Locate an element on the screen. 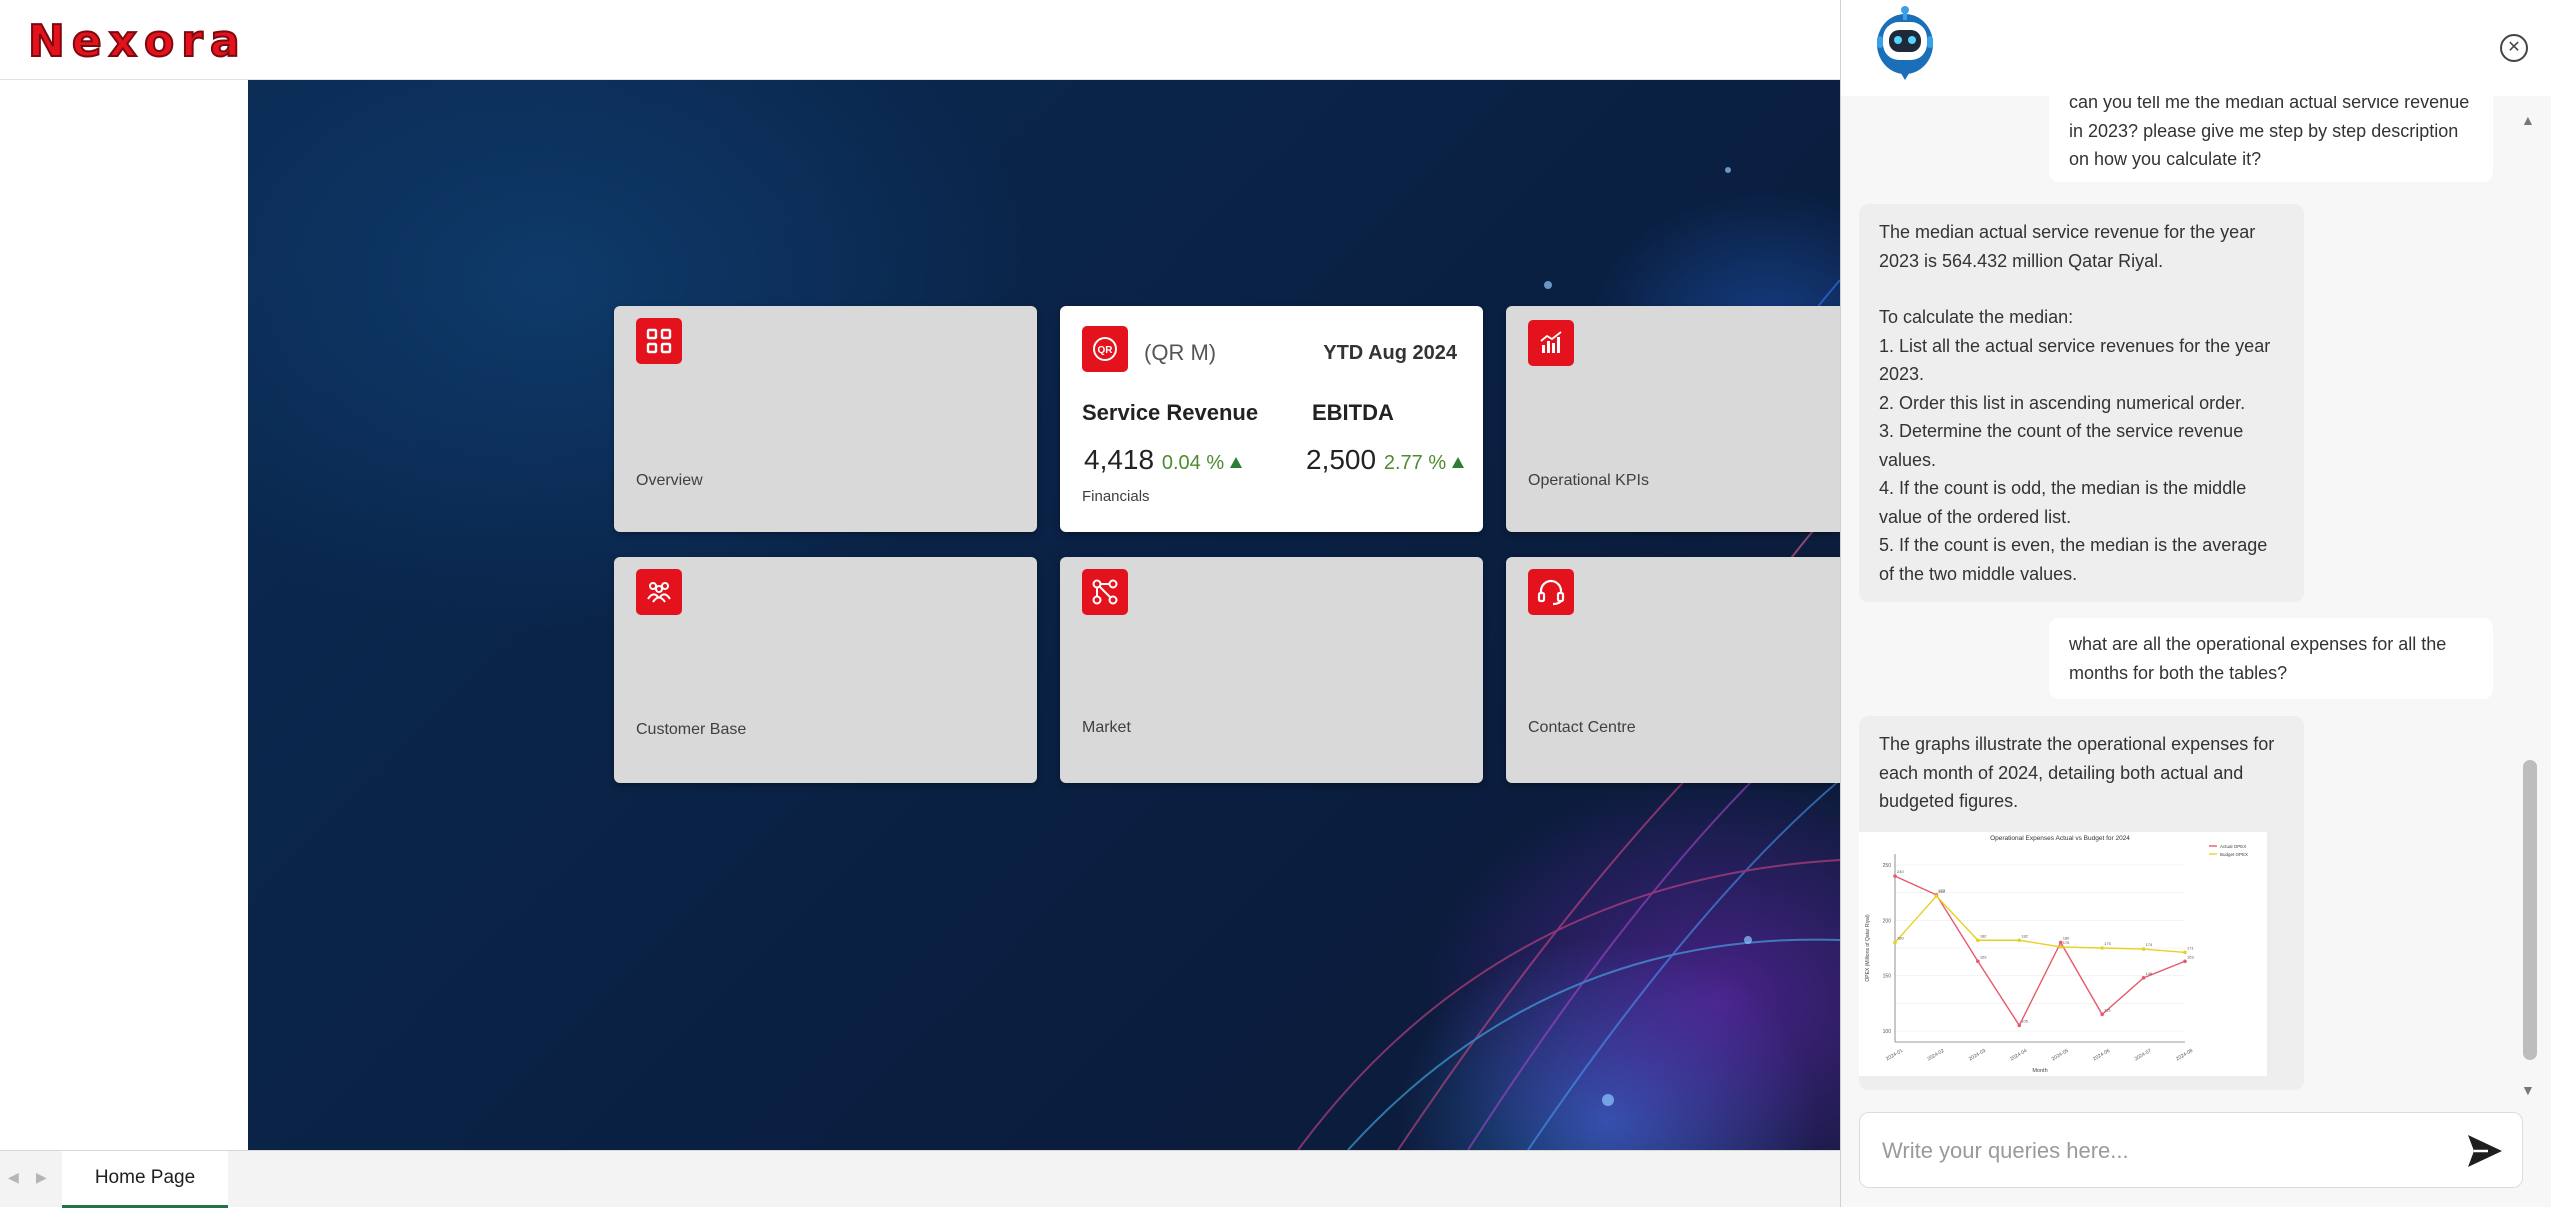  chat-composer is located at coordinates (2191, 1150).